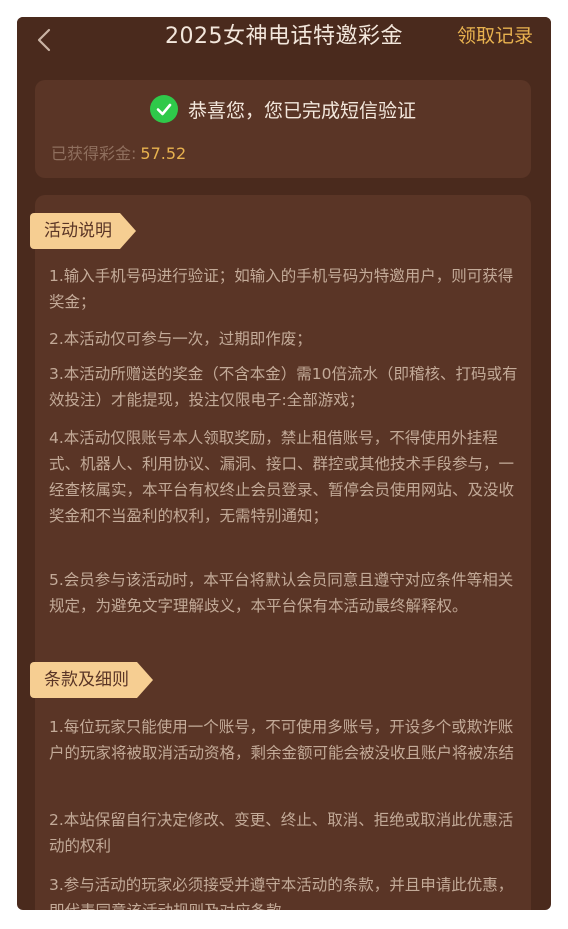 The height and width of the screenshot is (929, 568). Describe the element at coordinates (281, 289) in the screenshot. I see `activity-item-1: 1.输入手机号码进行验证；如输入的手机号码为特邀用户，则可获得奖金；` at that location.